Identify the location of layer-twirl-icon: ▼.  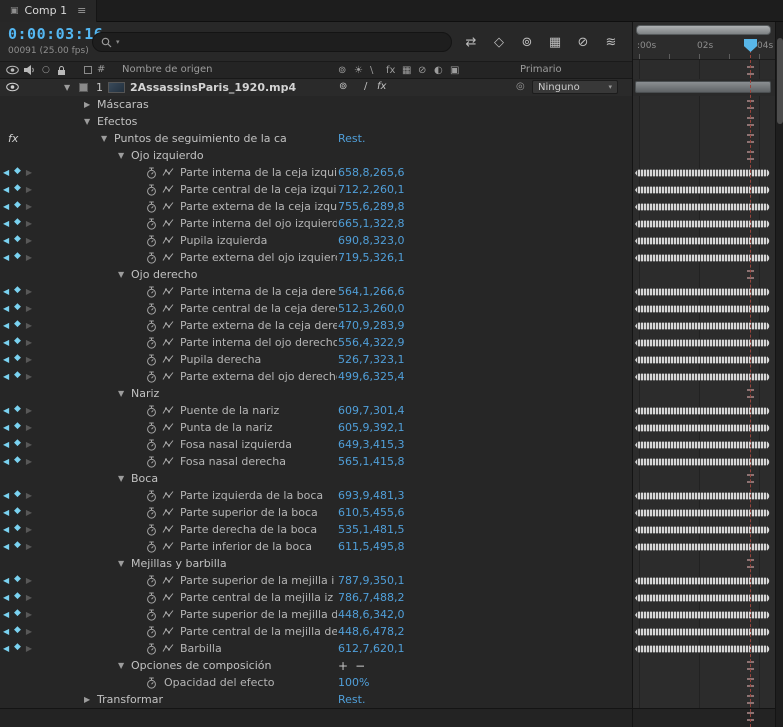
(67, 87).